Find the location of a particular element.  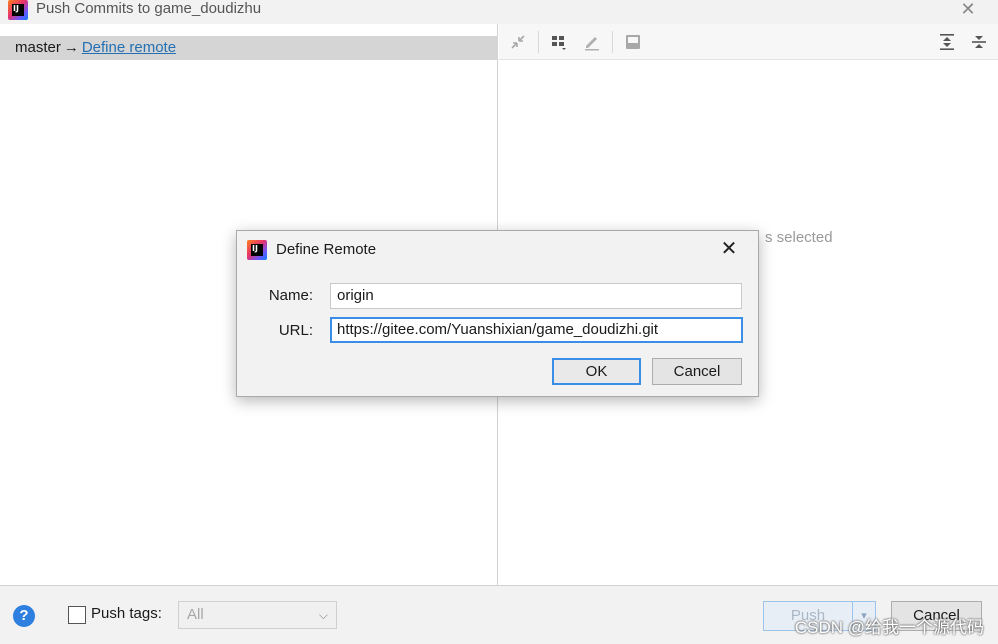

csdn-watermark: CSDN @给我一个源代码 is located at coordinates (889, 627).